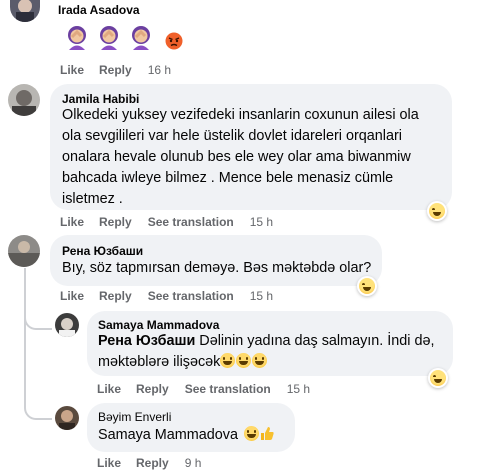 This screenshot has width=477, height=472. Describe the element at coordinates (100, 99) in the screenshot. I see `comment-author: Jamila Habibi` at that location.